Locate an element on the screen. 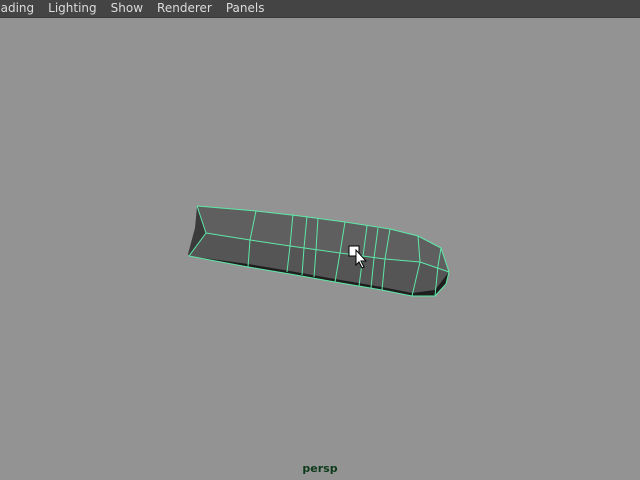 The image size is (640, 480). menu-show: Show is located at coordinates (127, 8).